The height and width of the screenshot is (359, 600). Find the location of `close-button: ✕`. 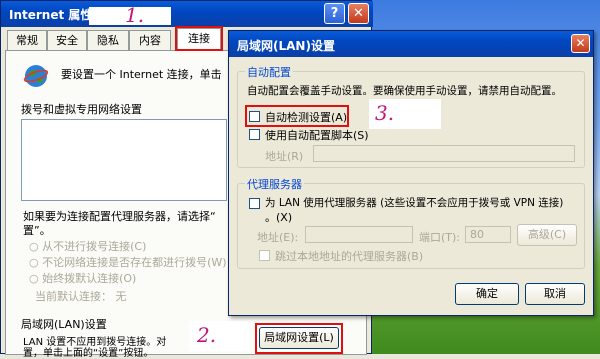

close-button: ✕ is located at coordinates (358, 13).